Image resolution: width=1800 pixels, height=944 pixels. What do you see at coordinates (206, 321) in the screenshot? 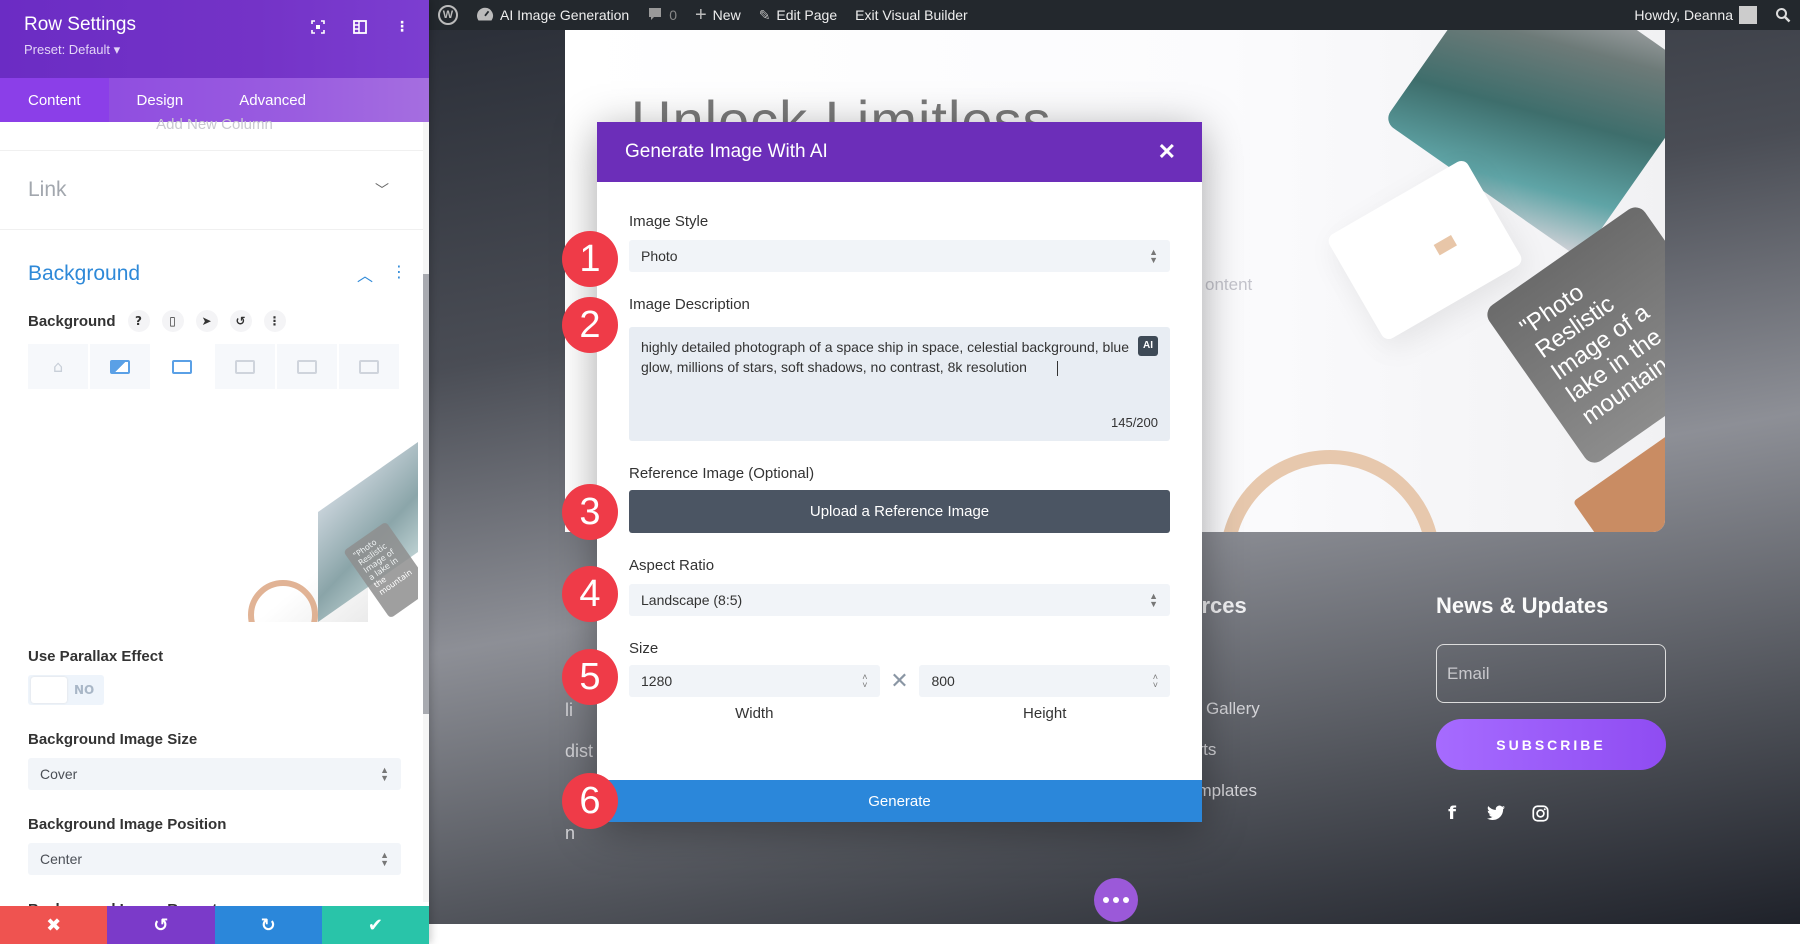
I see `hover-cursor-icon: ➤` at bounding box center [206, 321].